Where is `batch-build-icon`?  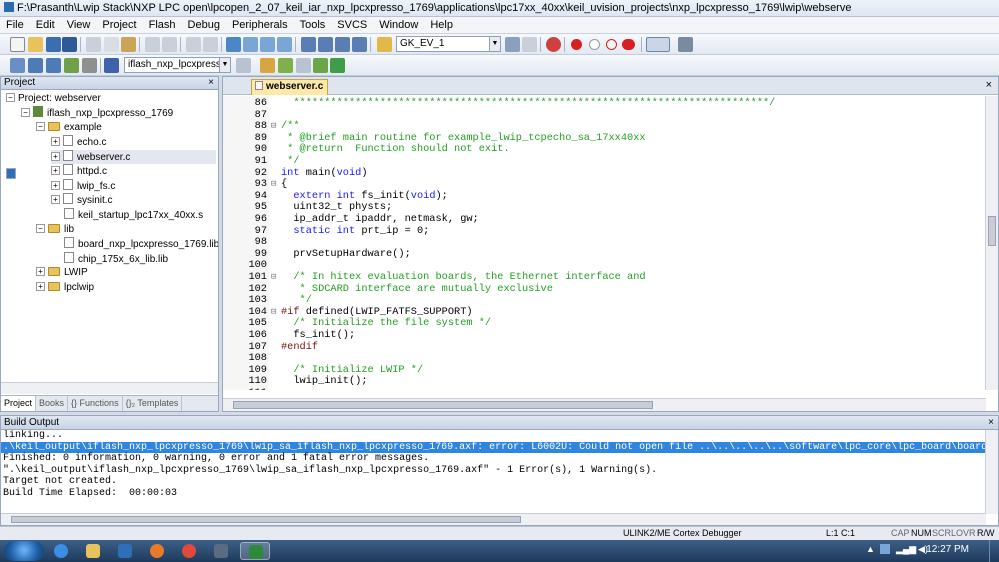 batch-build-icon is located at coordinates (71, 65).